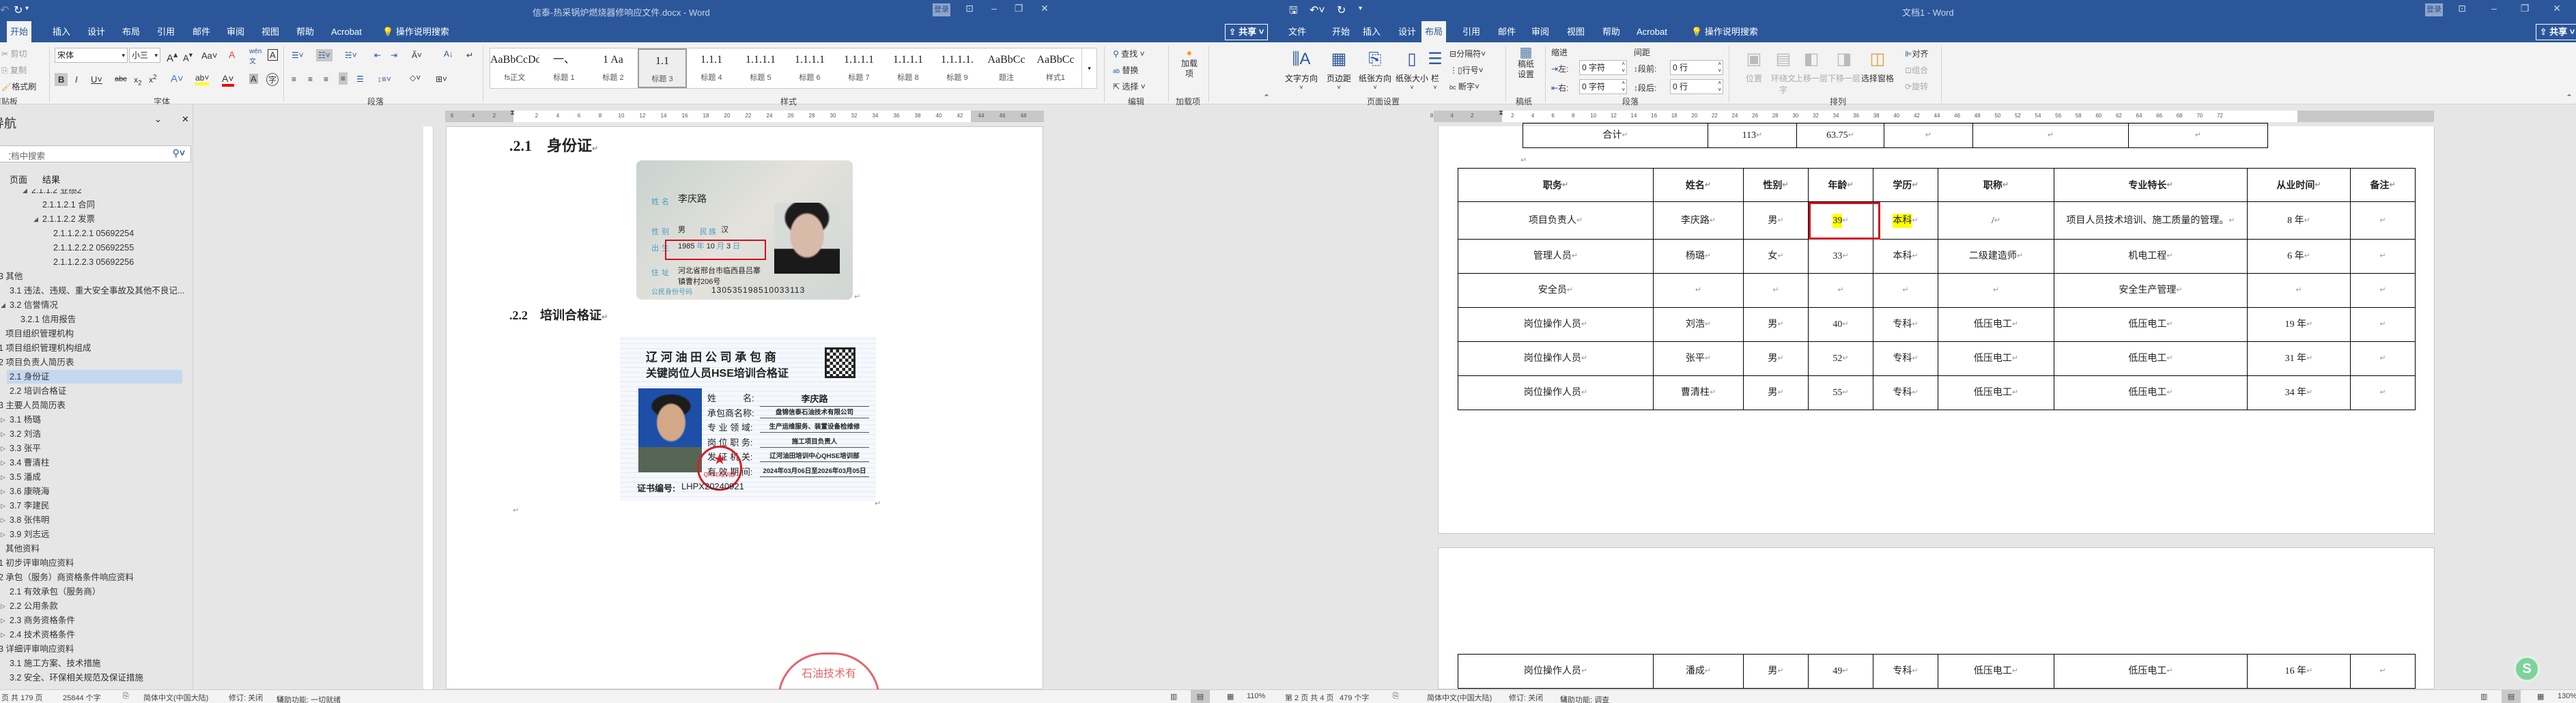 This screenshot has width=2576, height=703. I want to click on tab-5: 邮件, so click(201, 32).